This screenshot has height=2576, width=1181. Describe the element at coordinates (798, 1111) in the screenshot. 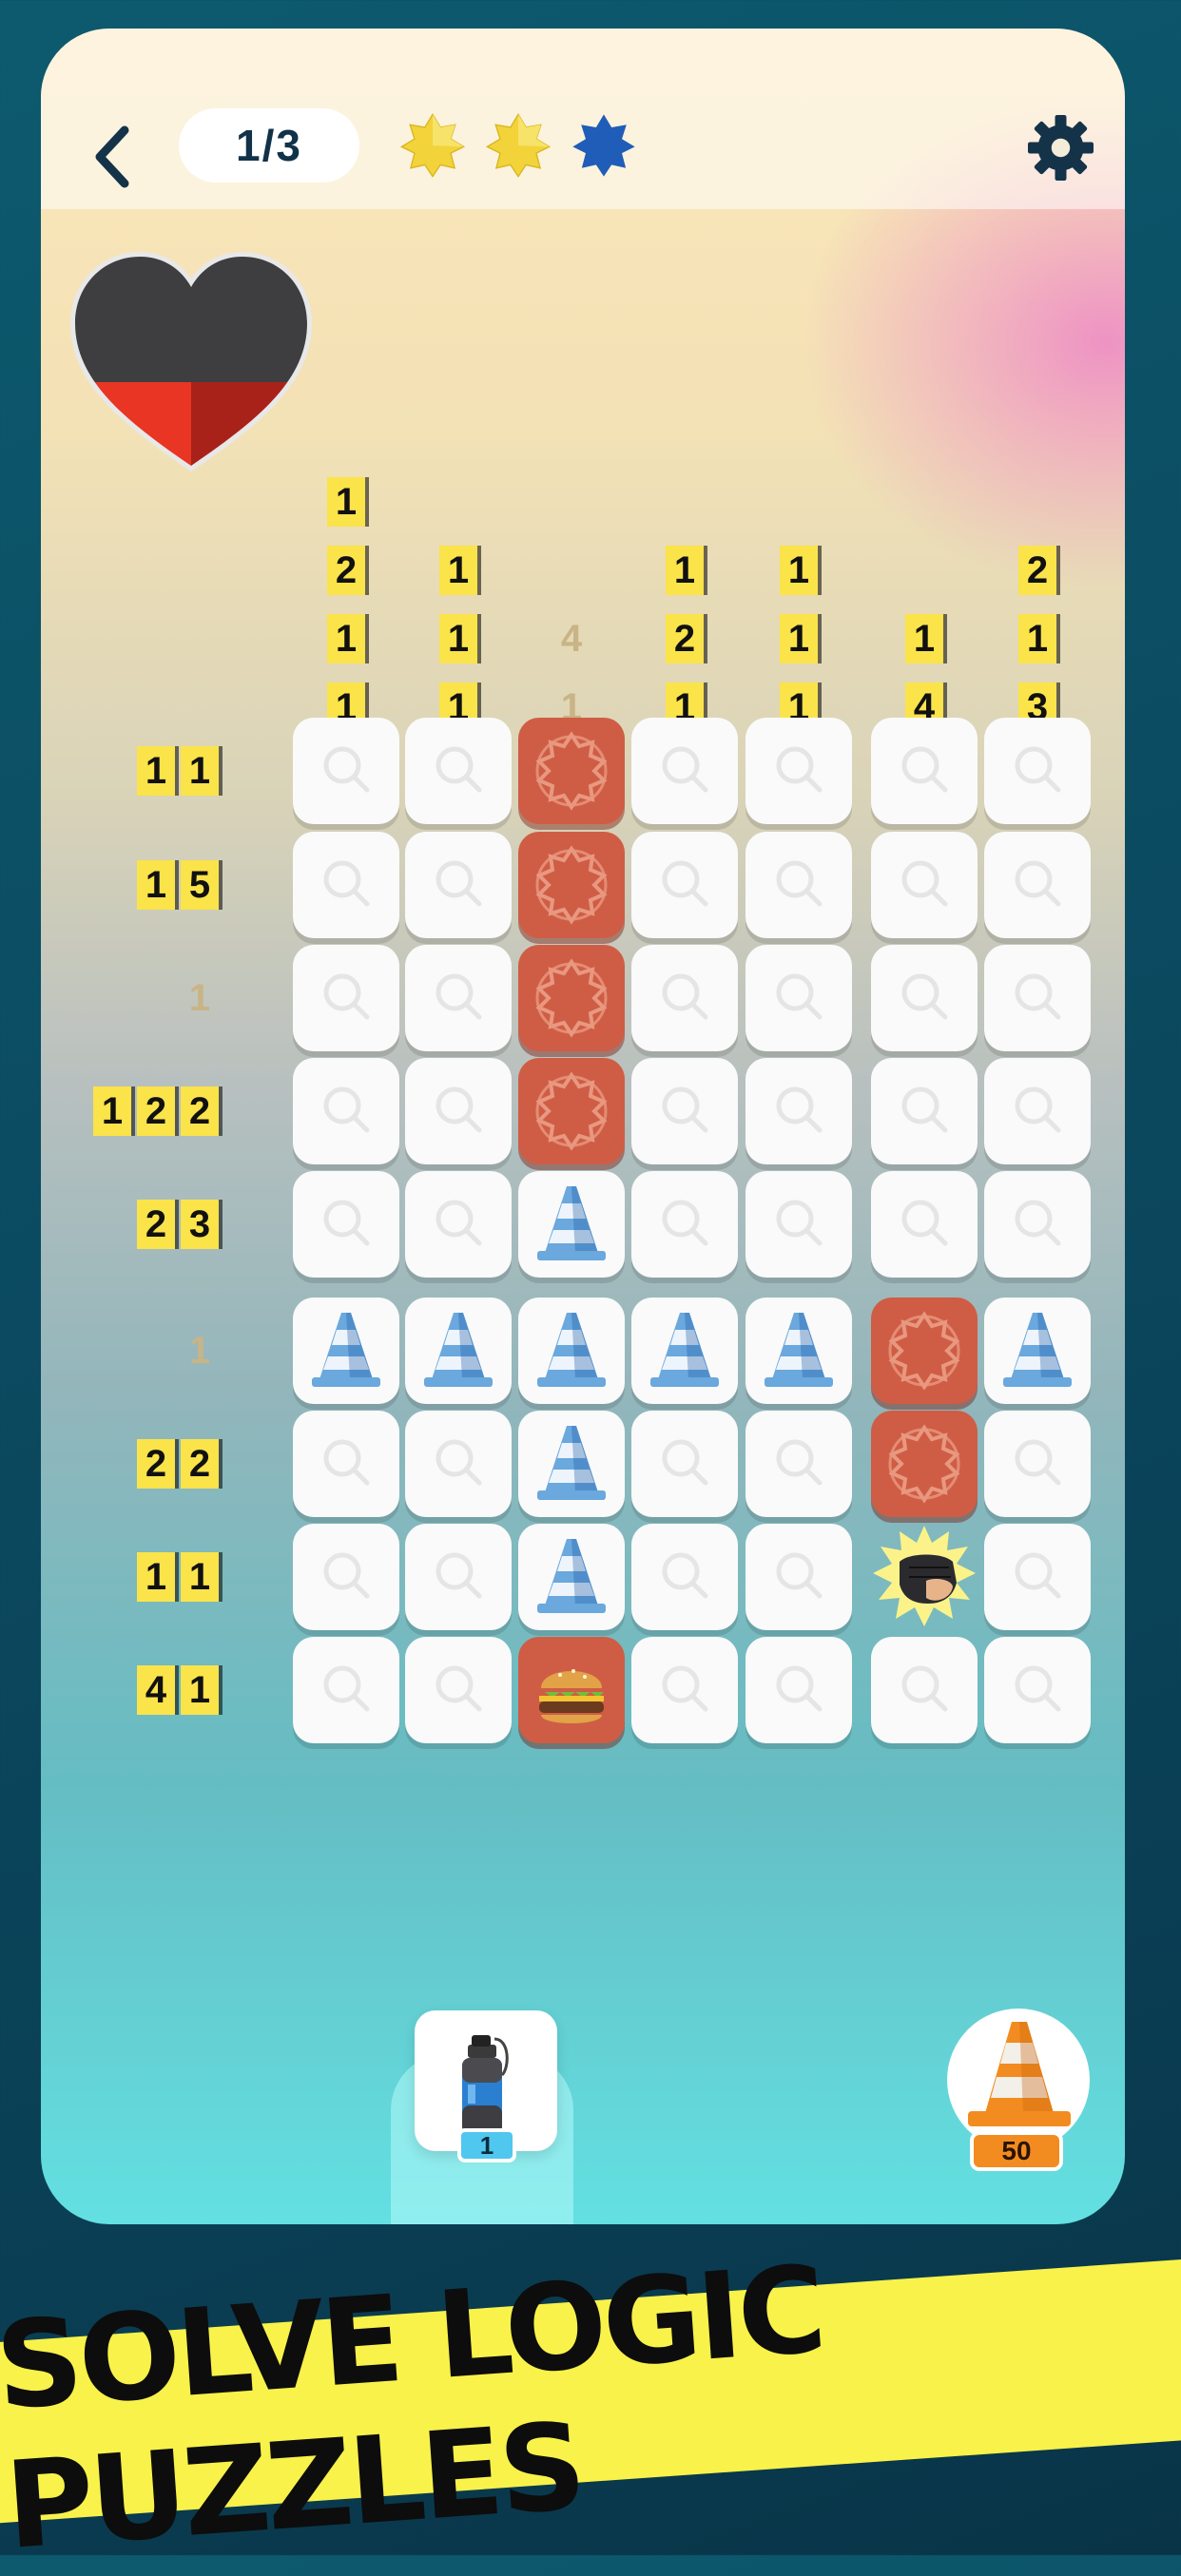

I see `grid-cell-r4-c5` at that location.